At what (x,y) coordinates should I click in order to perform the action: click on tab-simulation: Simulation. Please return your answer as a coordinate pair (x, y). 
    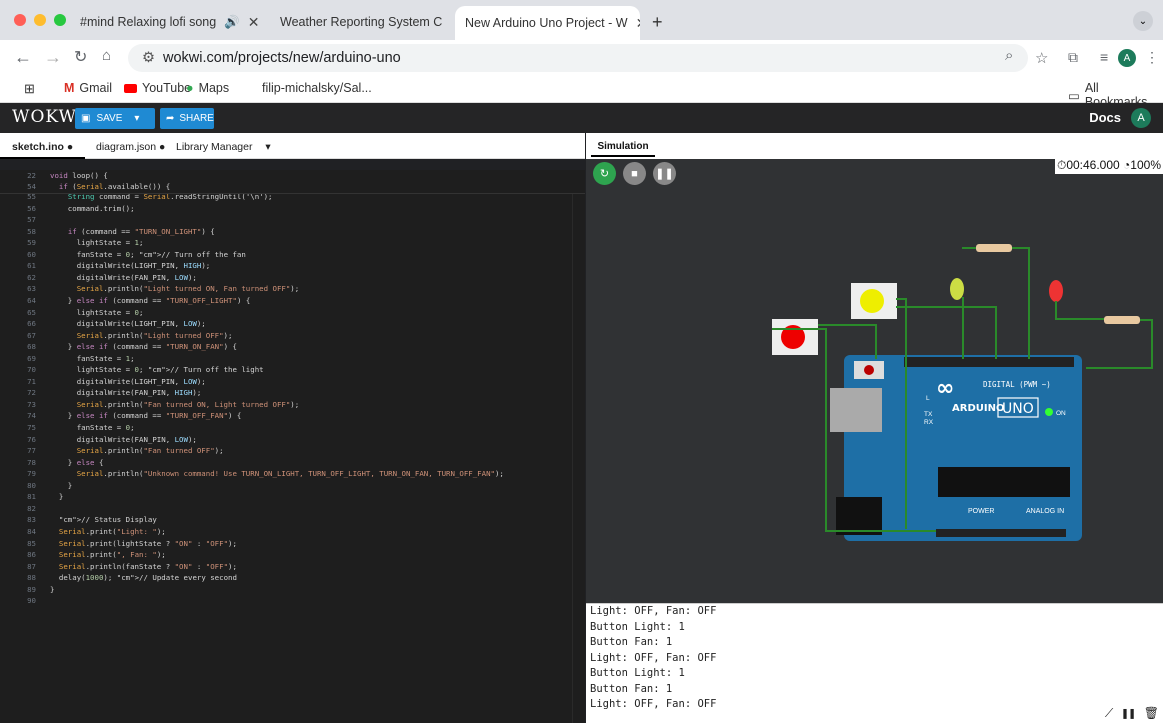
    Looking at the image, I should click on (623, 147).